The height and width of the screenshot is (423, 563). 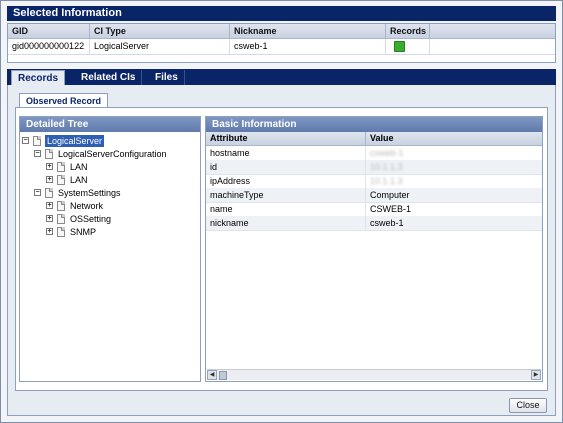 What do you see at coordinates (286, 223) in the screenshot?
I see `attribute-cell: nickname` at bounding box center [286, 223].